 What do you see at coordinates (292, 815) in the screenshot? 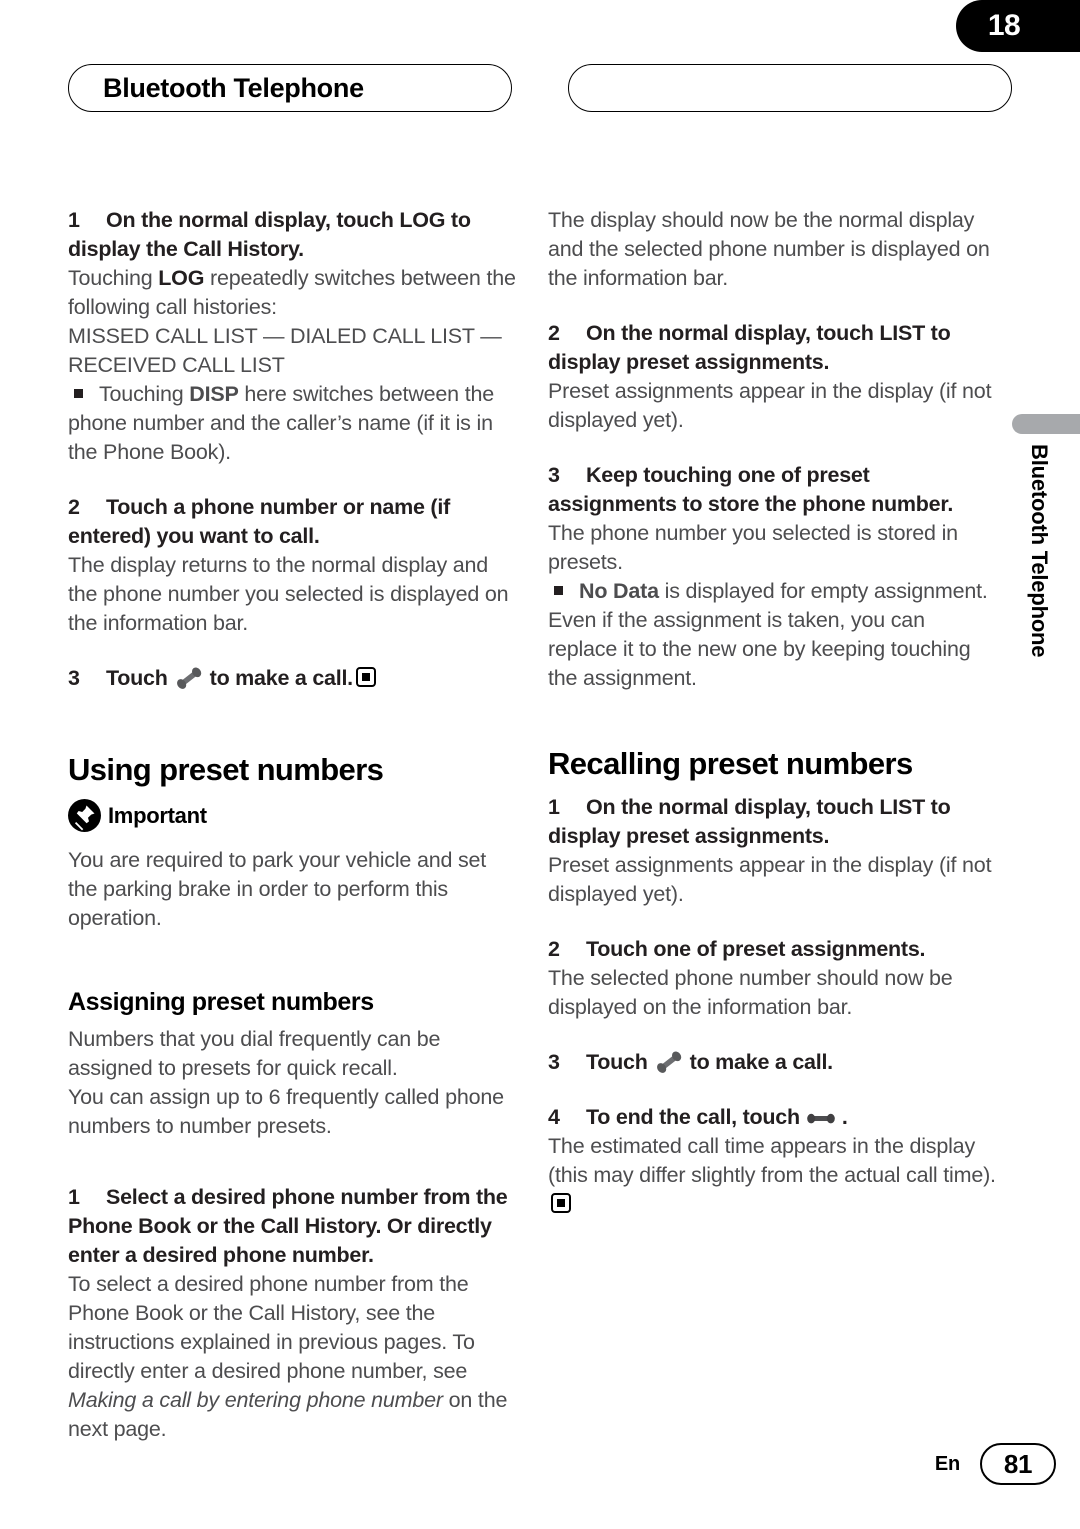
I see `important-notice-header: Important` at bounding box center [292, 815].